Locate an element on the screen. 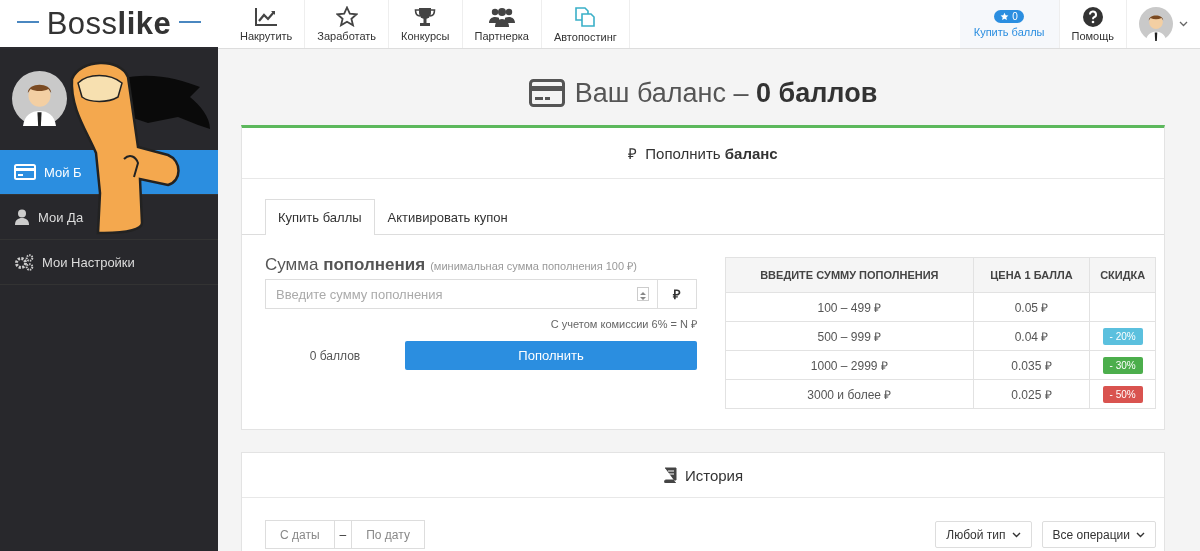  table-cell: 1000 – 2999 ₽ is located at coordinates (849, 365).